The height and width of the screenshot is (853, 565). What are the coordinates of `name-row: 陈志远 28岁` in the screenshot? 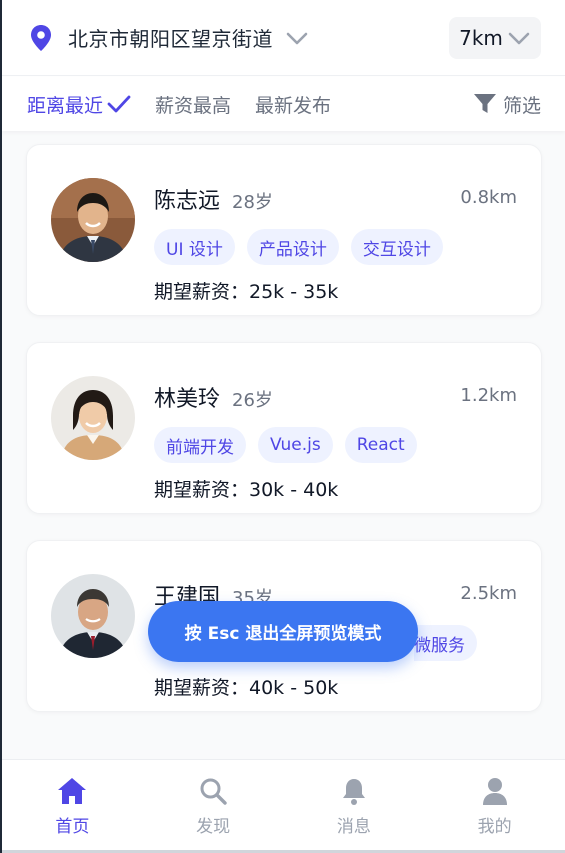 It's located at (213, 199).